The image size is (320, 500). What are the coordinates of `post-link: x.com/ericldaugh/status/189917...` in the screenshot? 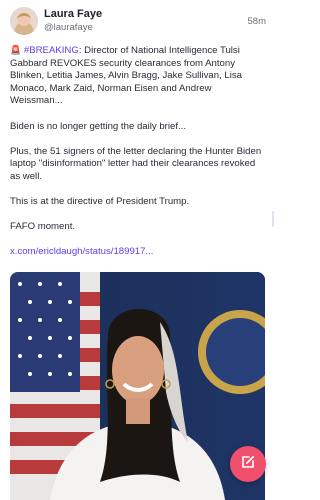 It's located at (138, 252).